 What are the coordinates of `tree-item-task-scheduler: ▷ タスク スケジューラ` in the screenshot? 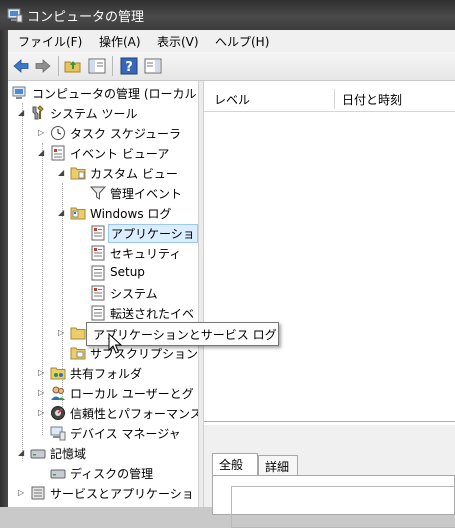 It's located at (118, 133).